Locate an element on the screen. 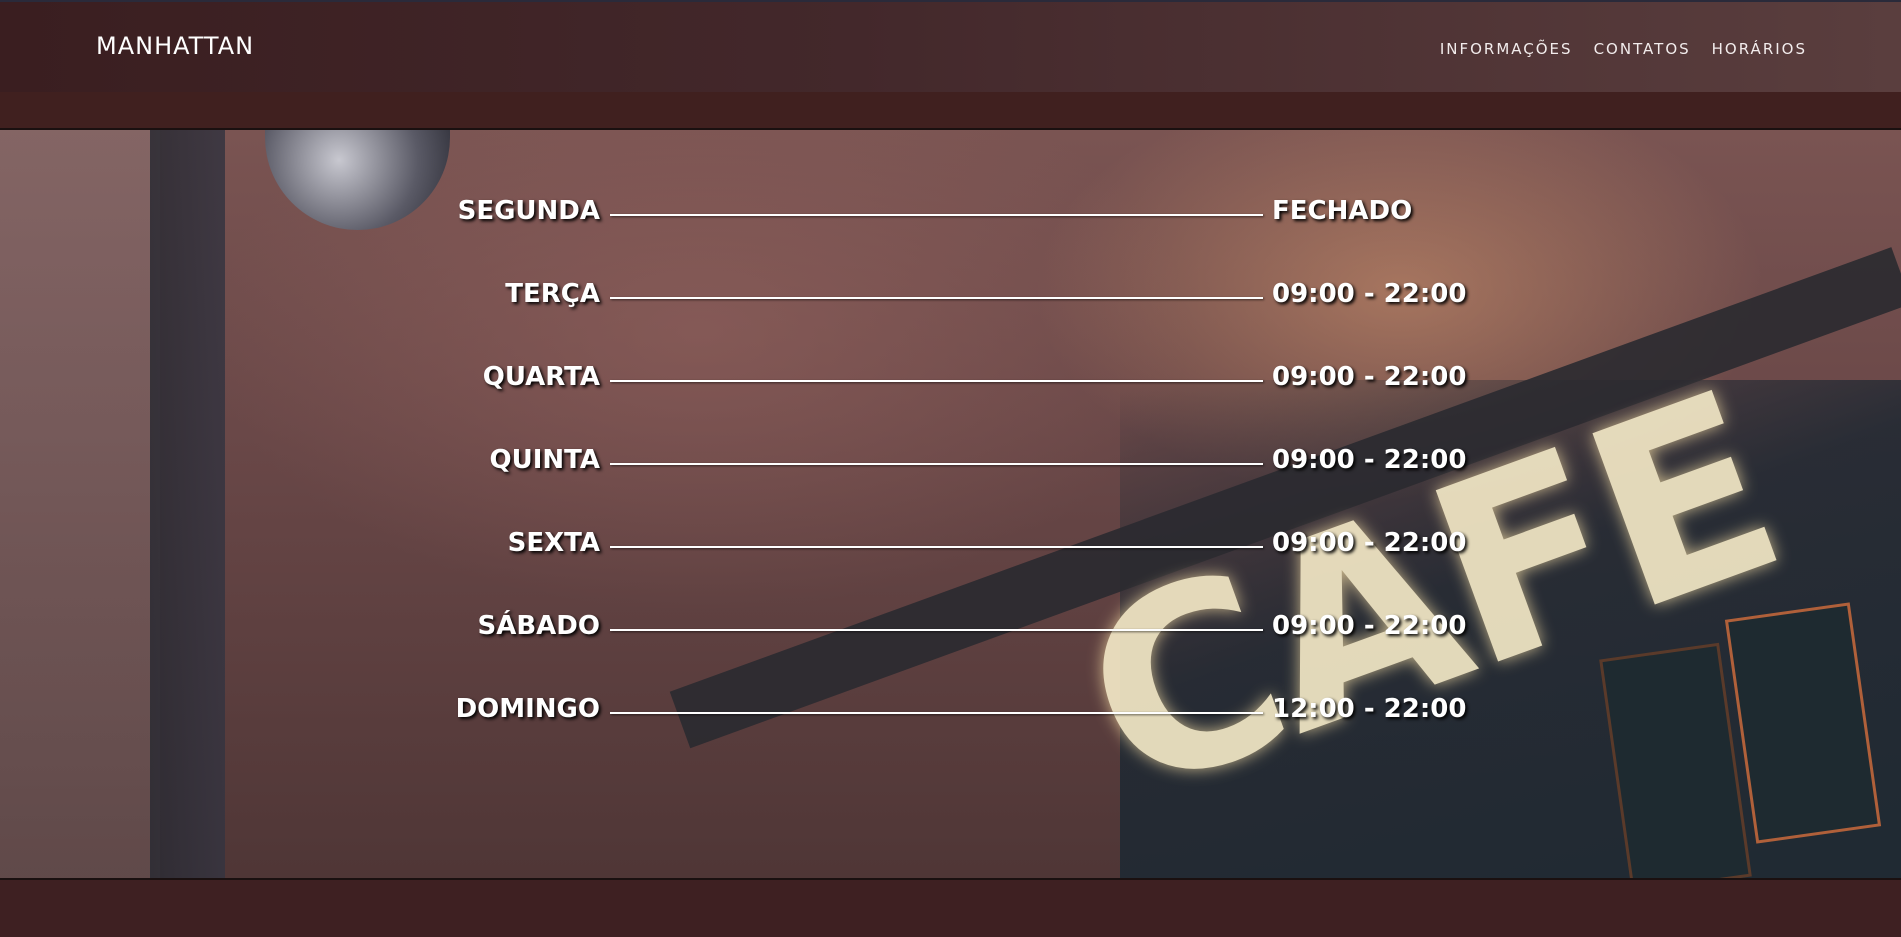 This screenshot has width=1901, height=937. page-footer-strip is located at coordinates (950, 908).